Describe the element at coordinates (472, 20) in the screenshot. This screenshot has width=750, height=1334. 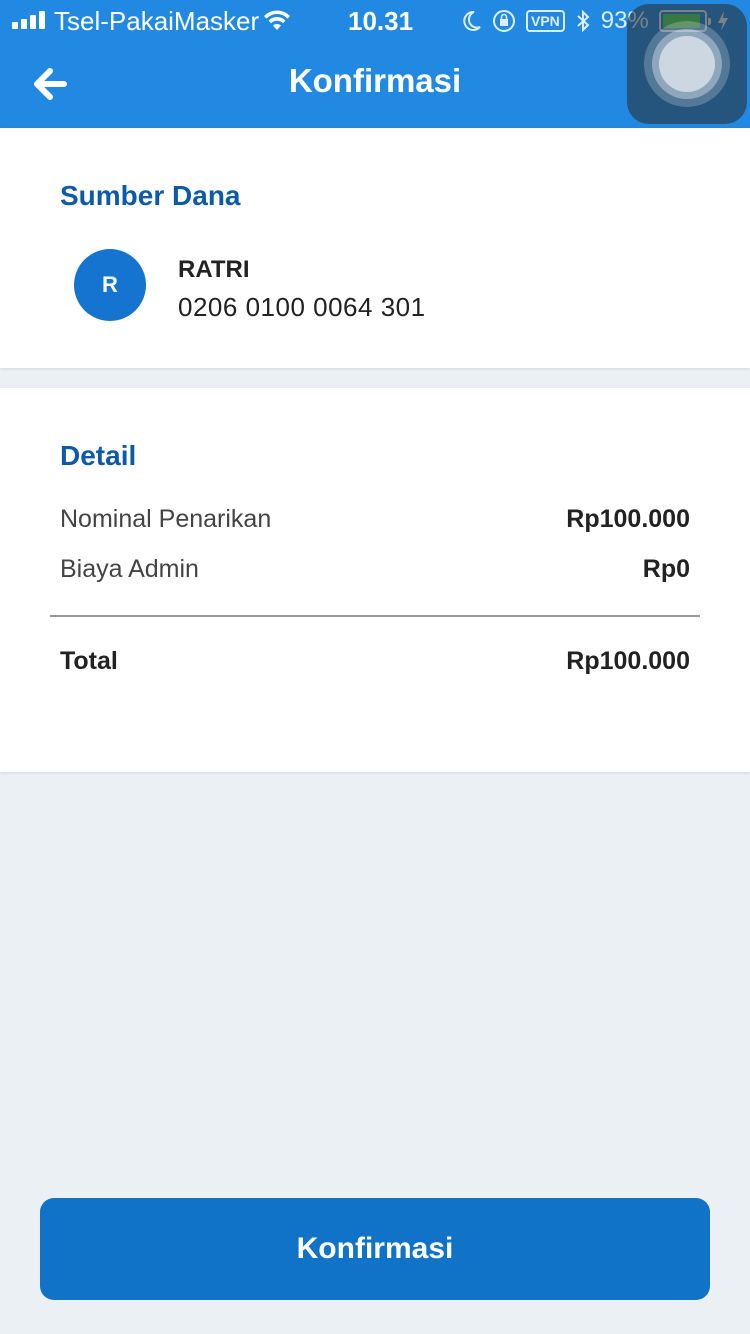
I see `moon-icon` at that location.